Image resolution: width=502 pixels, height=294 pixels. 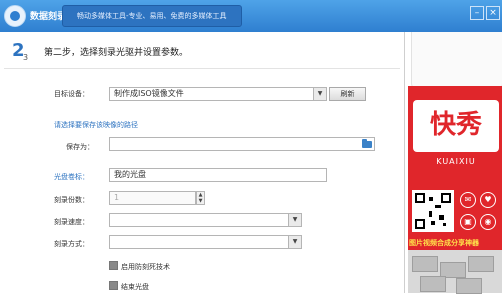 I want to click on finalize-checkbox, so click(x=113, y=285).